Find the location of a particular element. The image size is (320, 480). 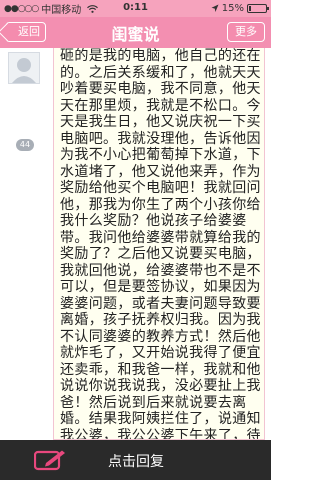

status-time: 0:11 is located at coordinates (135, 7).